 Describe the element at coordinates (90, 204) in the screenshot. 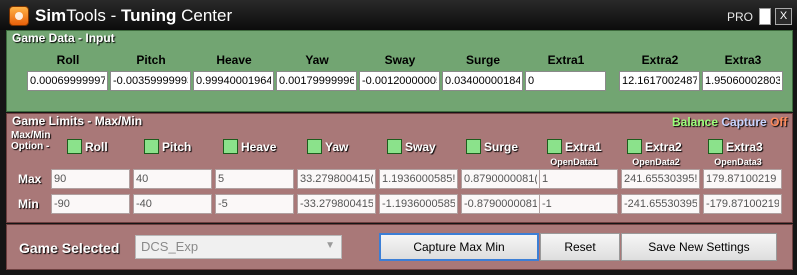

I see `min-input-roll` at that location.